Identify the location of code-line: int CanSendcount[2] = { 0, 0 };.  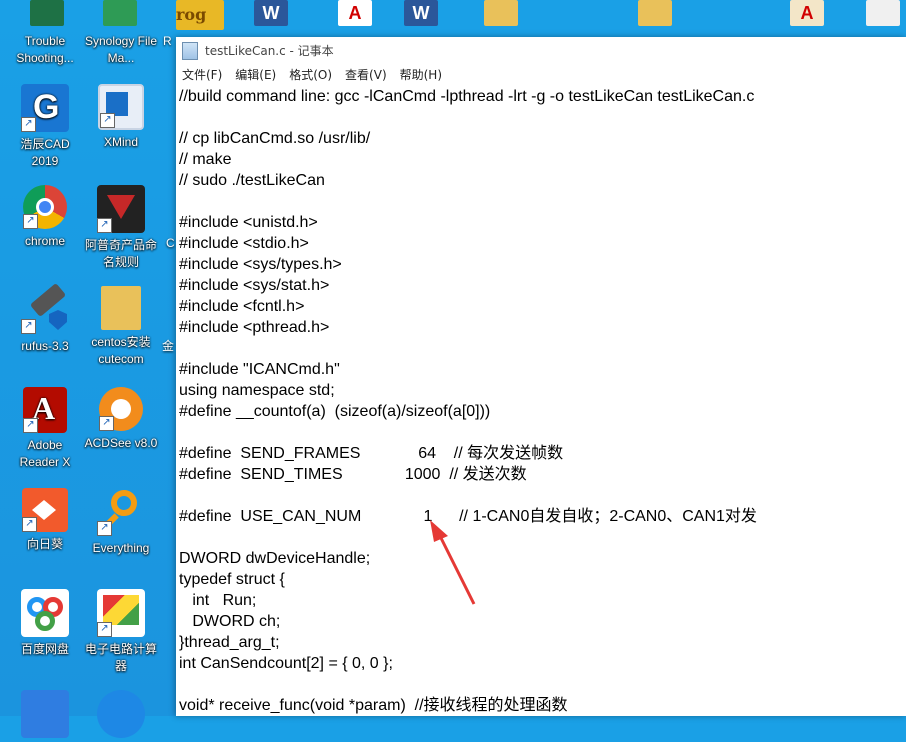
(286, 663).